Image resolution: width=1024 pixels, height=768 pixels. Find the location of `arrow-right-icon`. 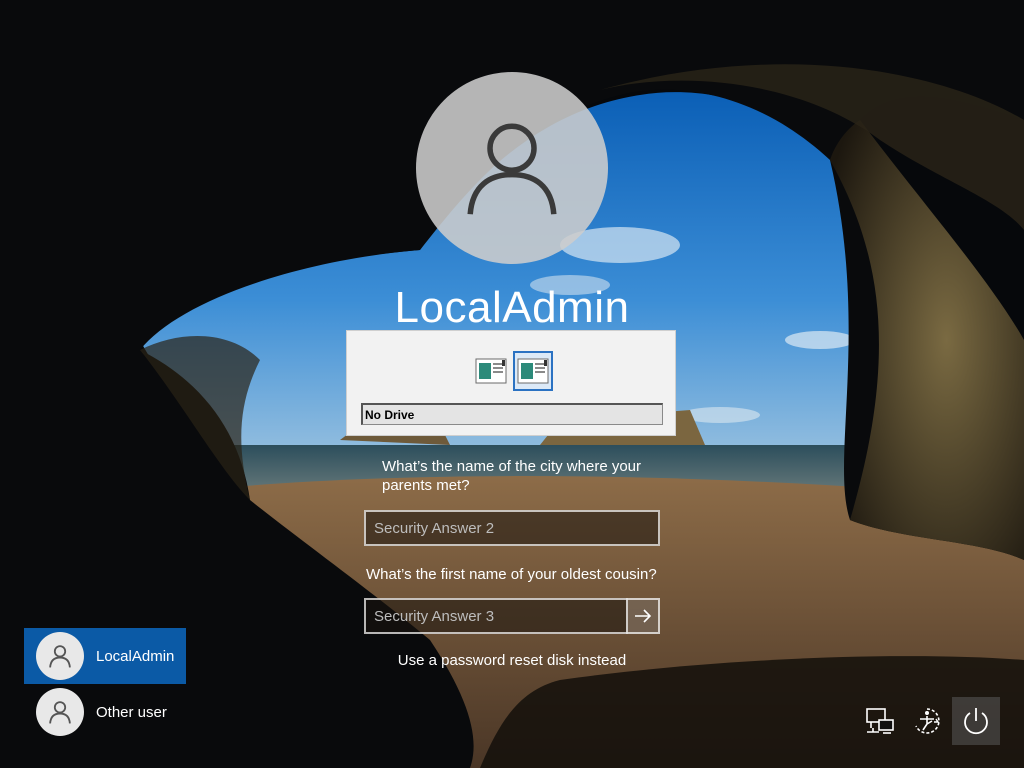

arrow-right-icon is located at coordinates (643, 616).